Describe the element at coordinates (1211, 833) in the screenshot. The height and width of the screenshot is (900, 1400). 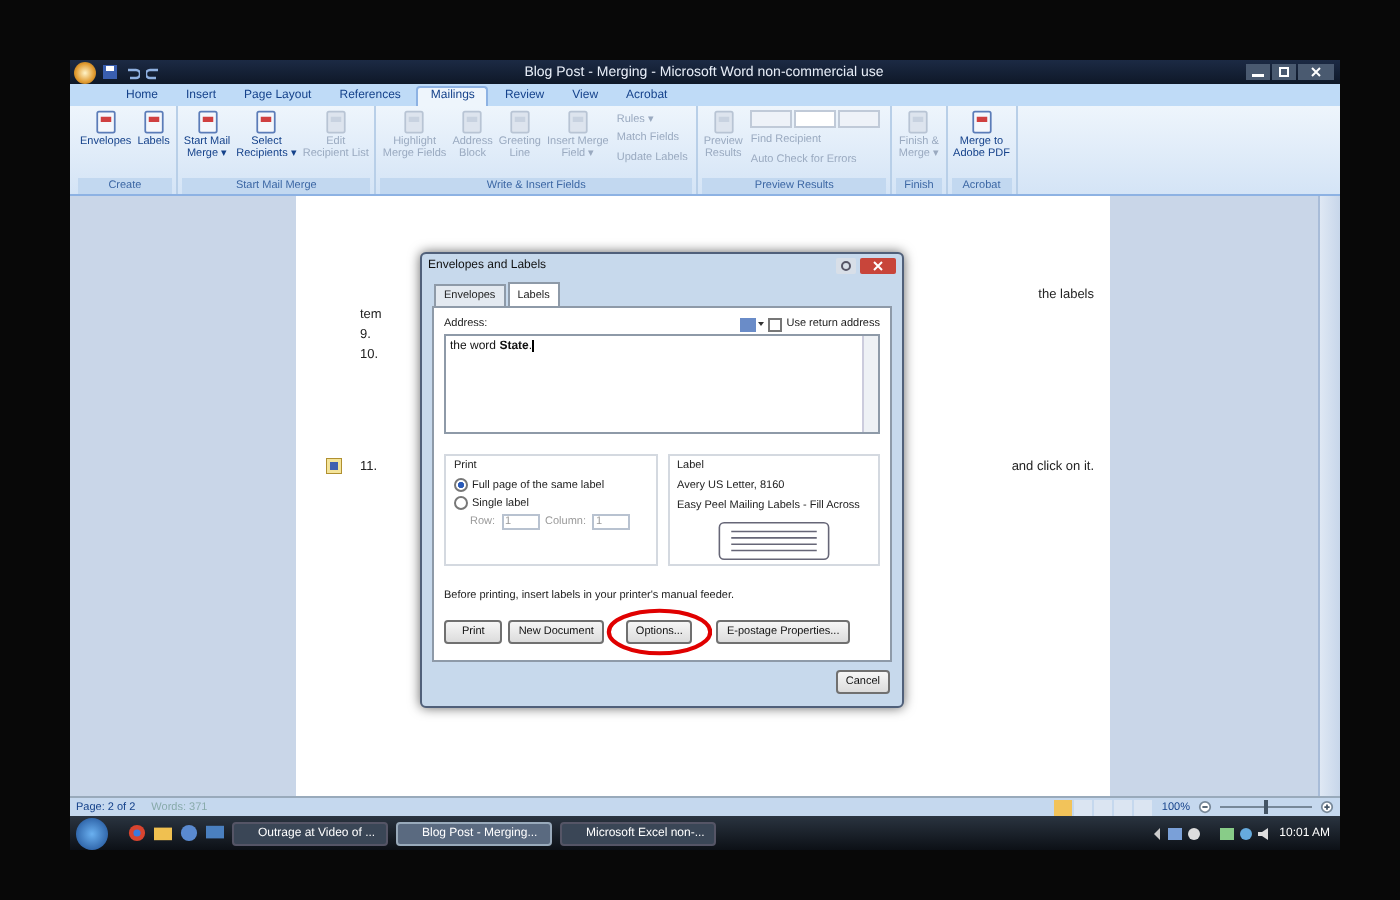
I see `tray-icons-drawing` at that location.